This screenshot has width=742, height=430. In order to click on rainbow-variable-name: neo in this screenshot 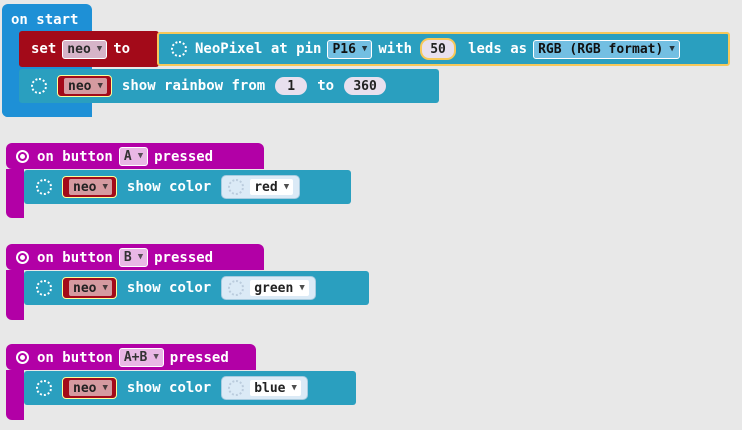, I will do `click(80, 86)`.